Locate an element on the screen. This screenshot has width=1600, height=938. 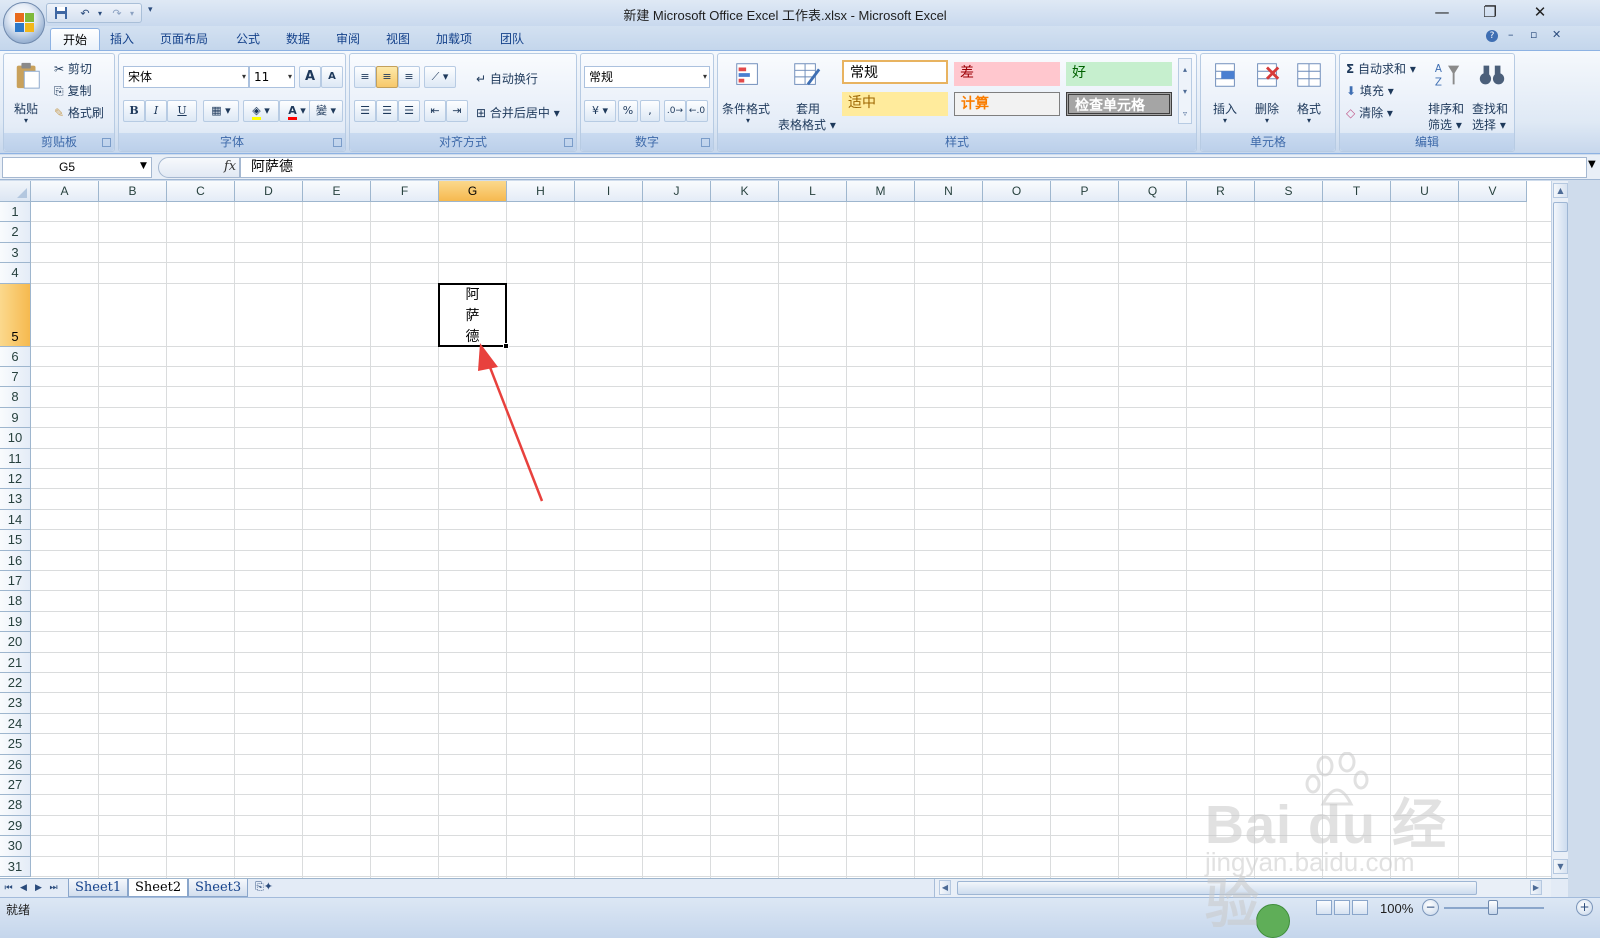
row-header-12: 12 is located at coordinates (15, 479).